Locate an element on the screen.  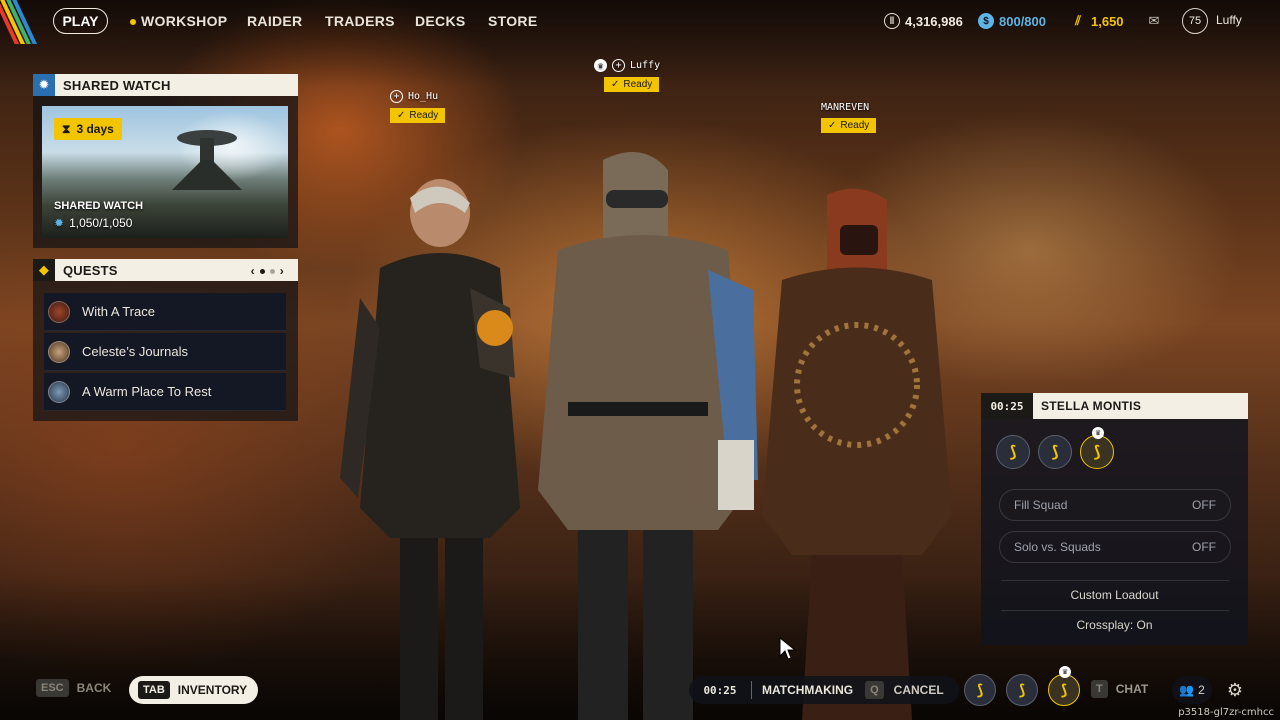
back-label: BACK is located at coordinates (94, 688).